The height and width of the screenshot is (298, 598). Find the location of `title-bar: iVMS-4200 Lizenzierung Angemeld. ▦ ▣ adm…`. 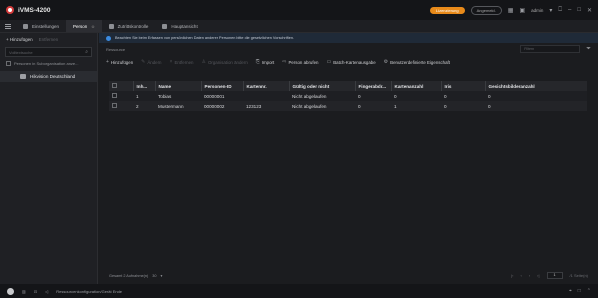

title-bar: iVMS-4200 Lizenzierung Angemeld. ▦ ▣ adm… is located at coordinates (299, 10).